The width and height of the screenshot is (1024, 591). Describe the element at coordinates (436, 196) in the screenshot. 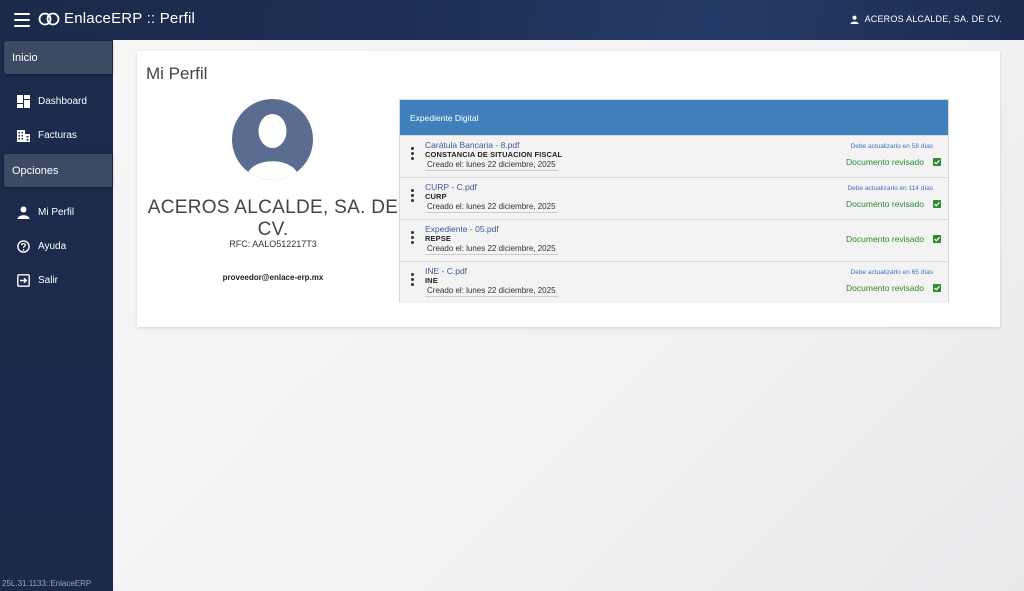

I see `document-type: CURP` at that location.